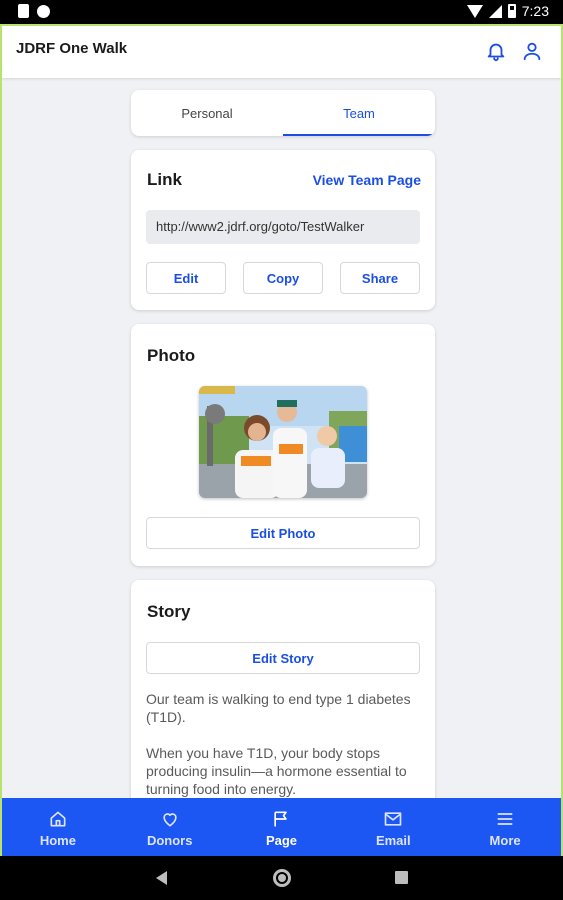  I want to click on flag-icon, so click(281, 818).